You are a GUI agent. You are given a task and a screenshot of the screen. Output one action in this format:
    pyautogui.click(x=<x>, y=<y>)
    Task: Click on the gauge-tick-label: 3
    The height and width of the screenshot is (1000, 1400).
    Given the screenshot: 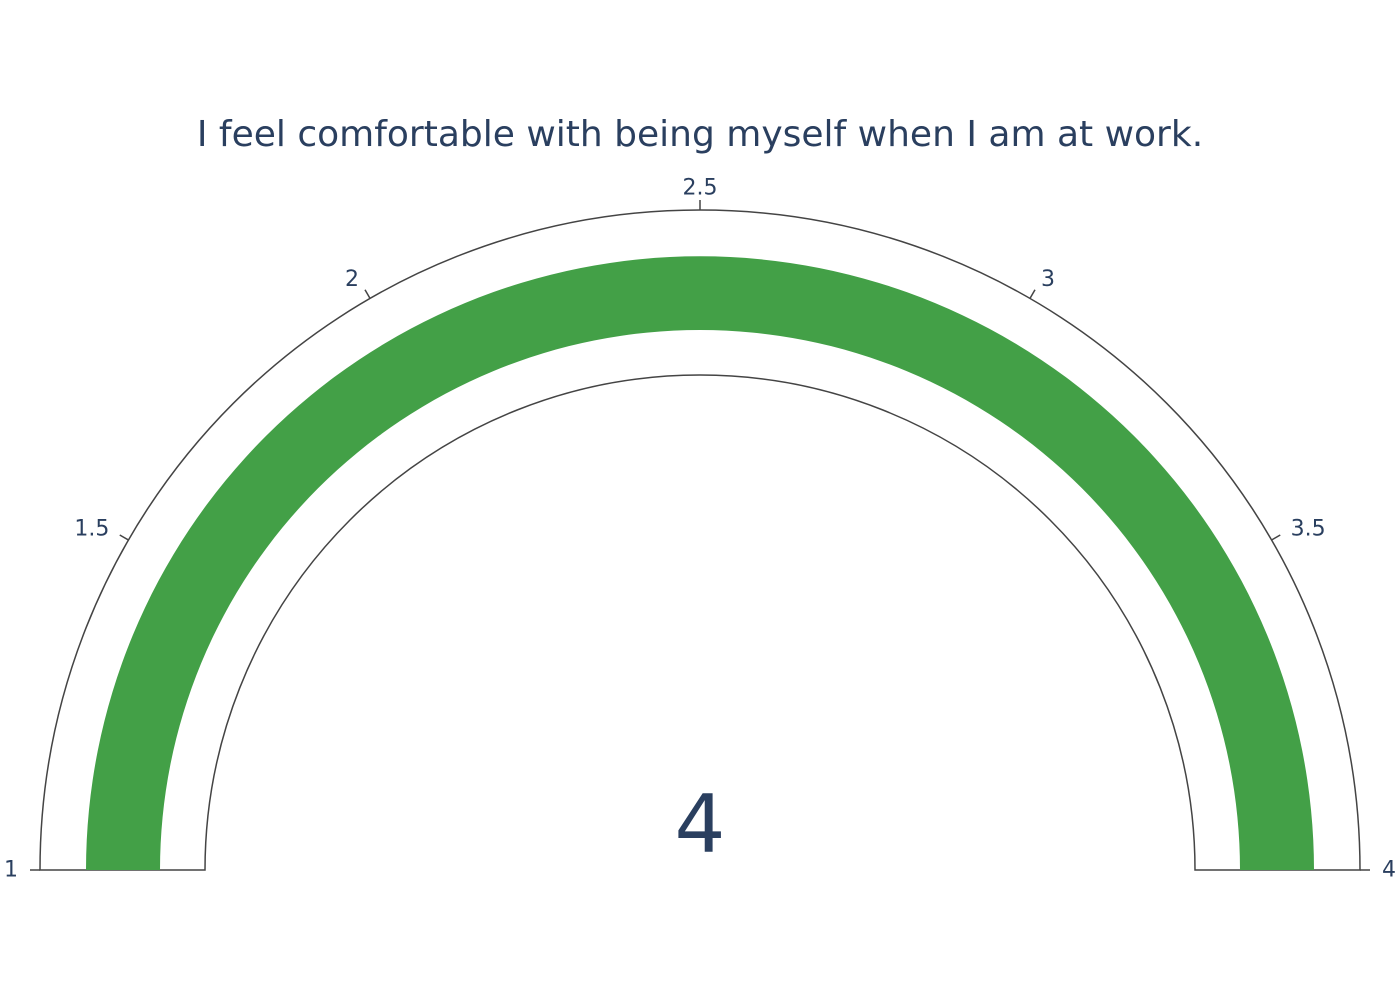 What is the action you would take?
    pyautogui.click(x=1048, y=279)
    